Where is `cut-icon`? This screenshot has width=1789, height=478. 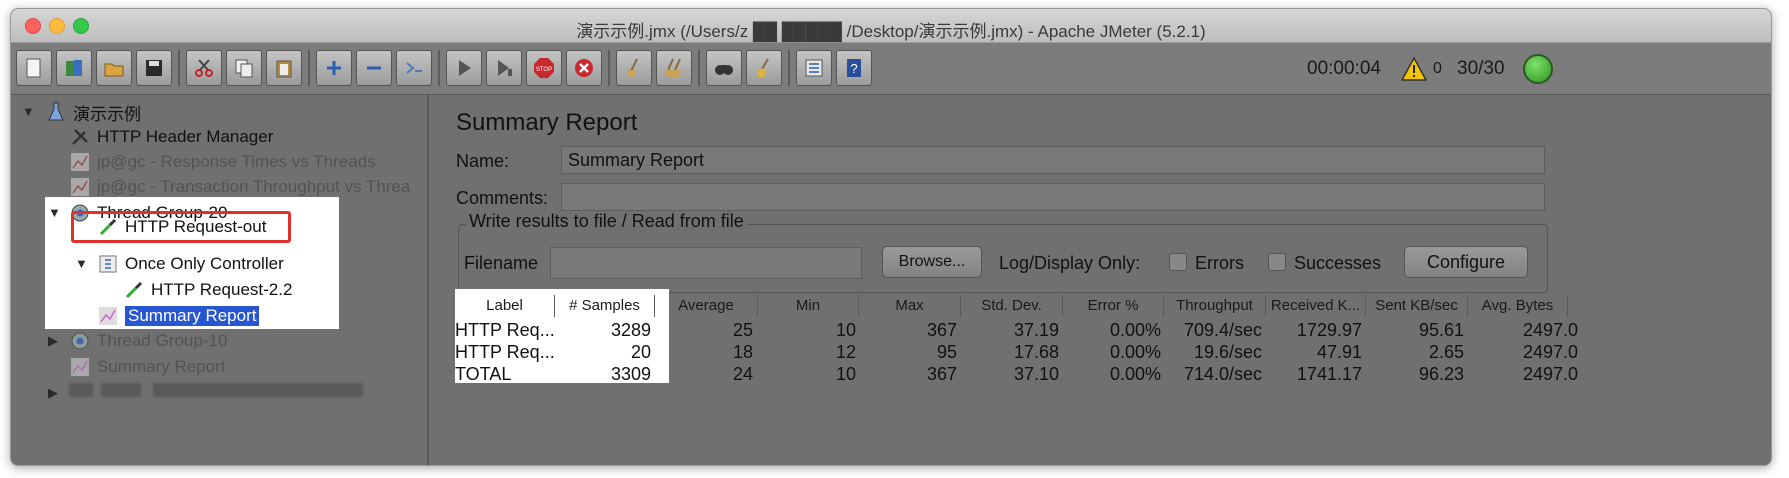 cut-icon is located at coordinates (204, 68).